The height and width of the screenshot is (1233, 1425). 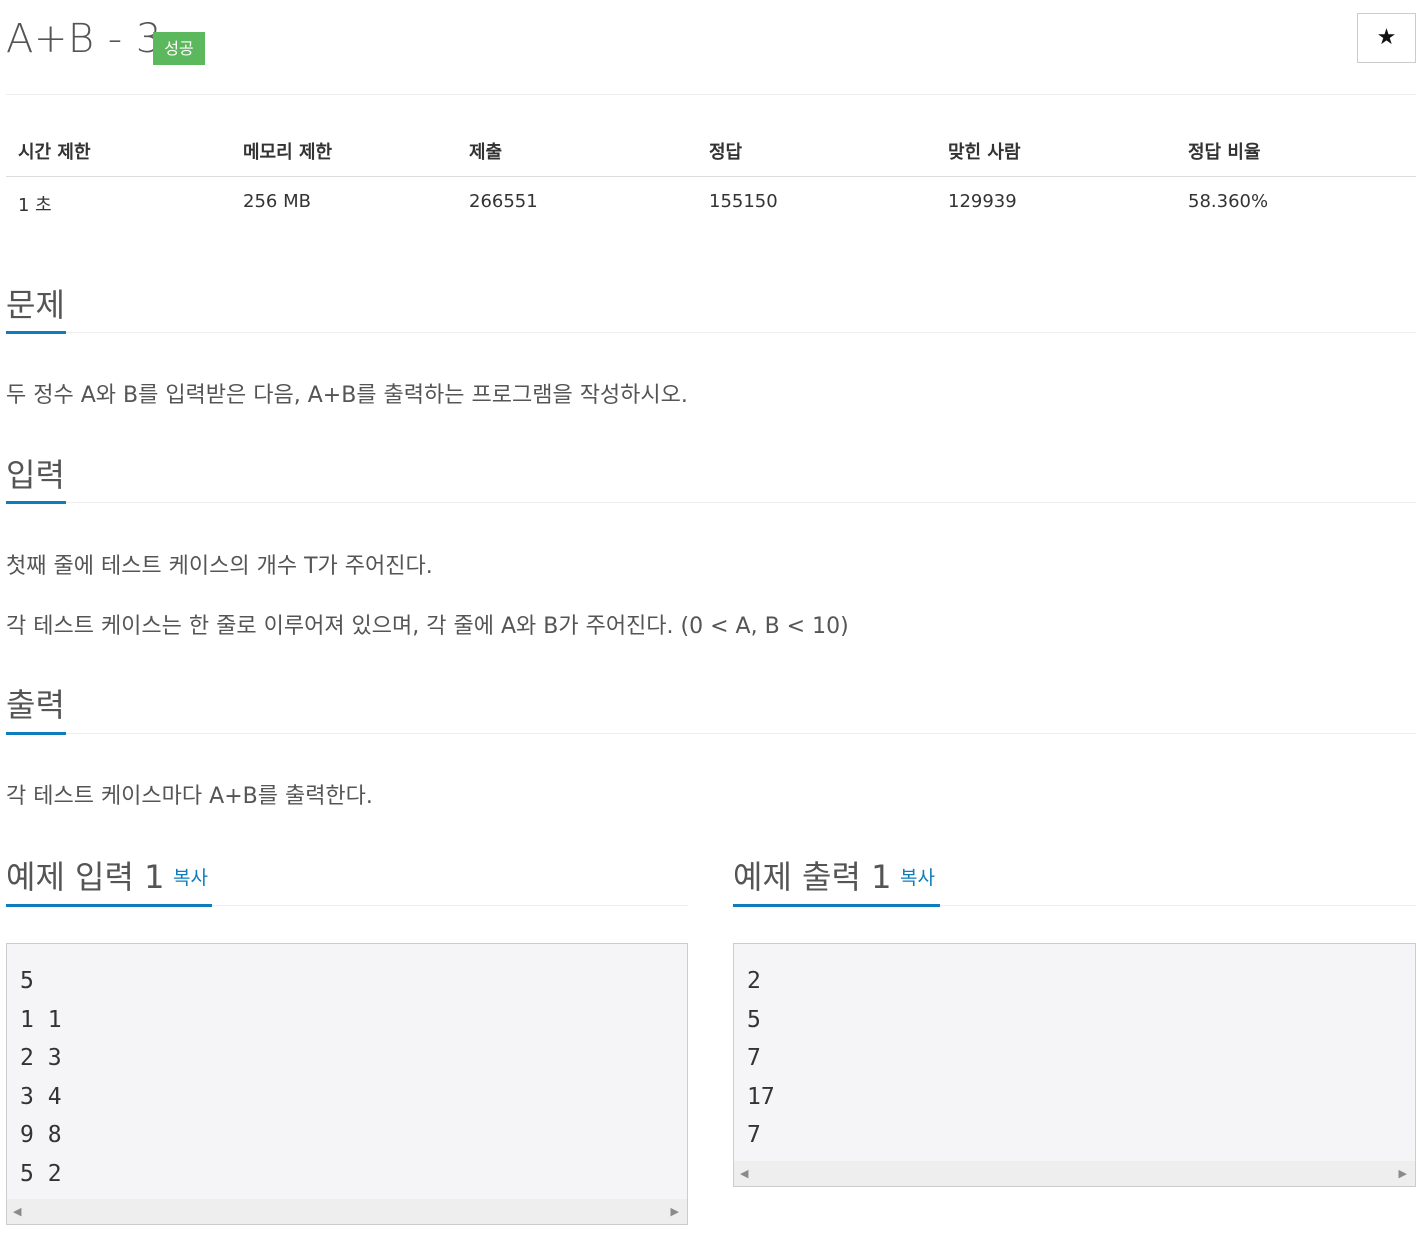 What do you see at coordinates (277, 201) in the screenshot?
I see `info-value-memory-limit: 256 MB` at bounding box center [277, 201].